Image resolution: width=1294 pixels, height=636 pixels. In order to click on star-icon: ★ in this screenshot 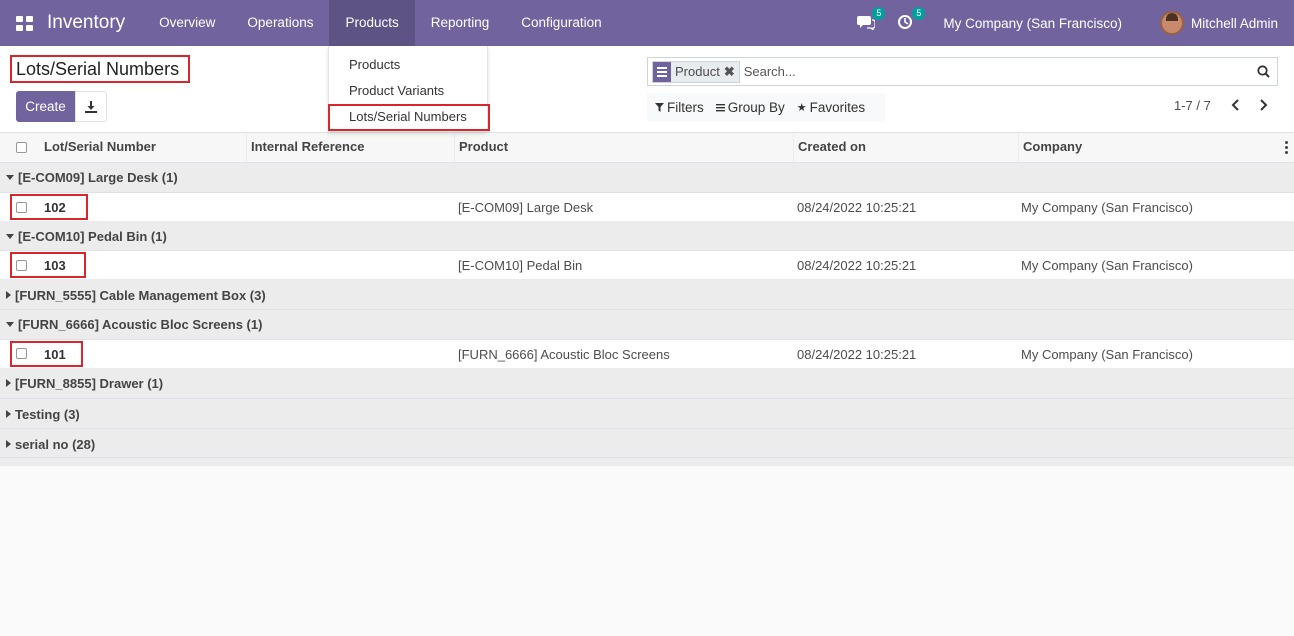, I will do `click(801, 107)`.